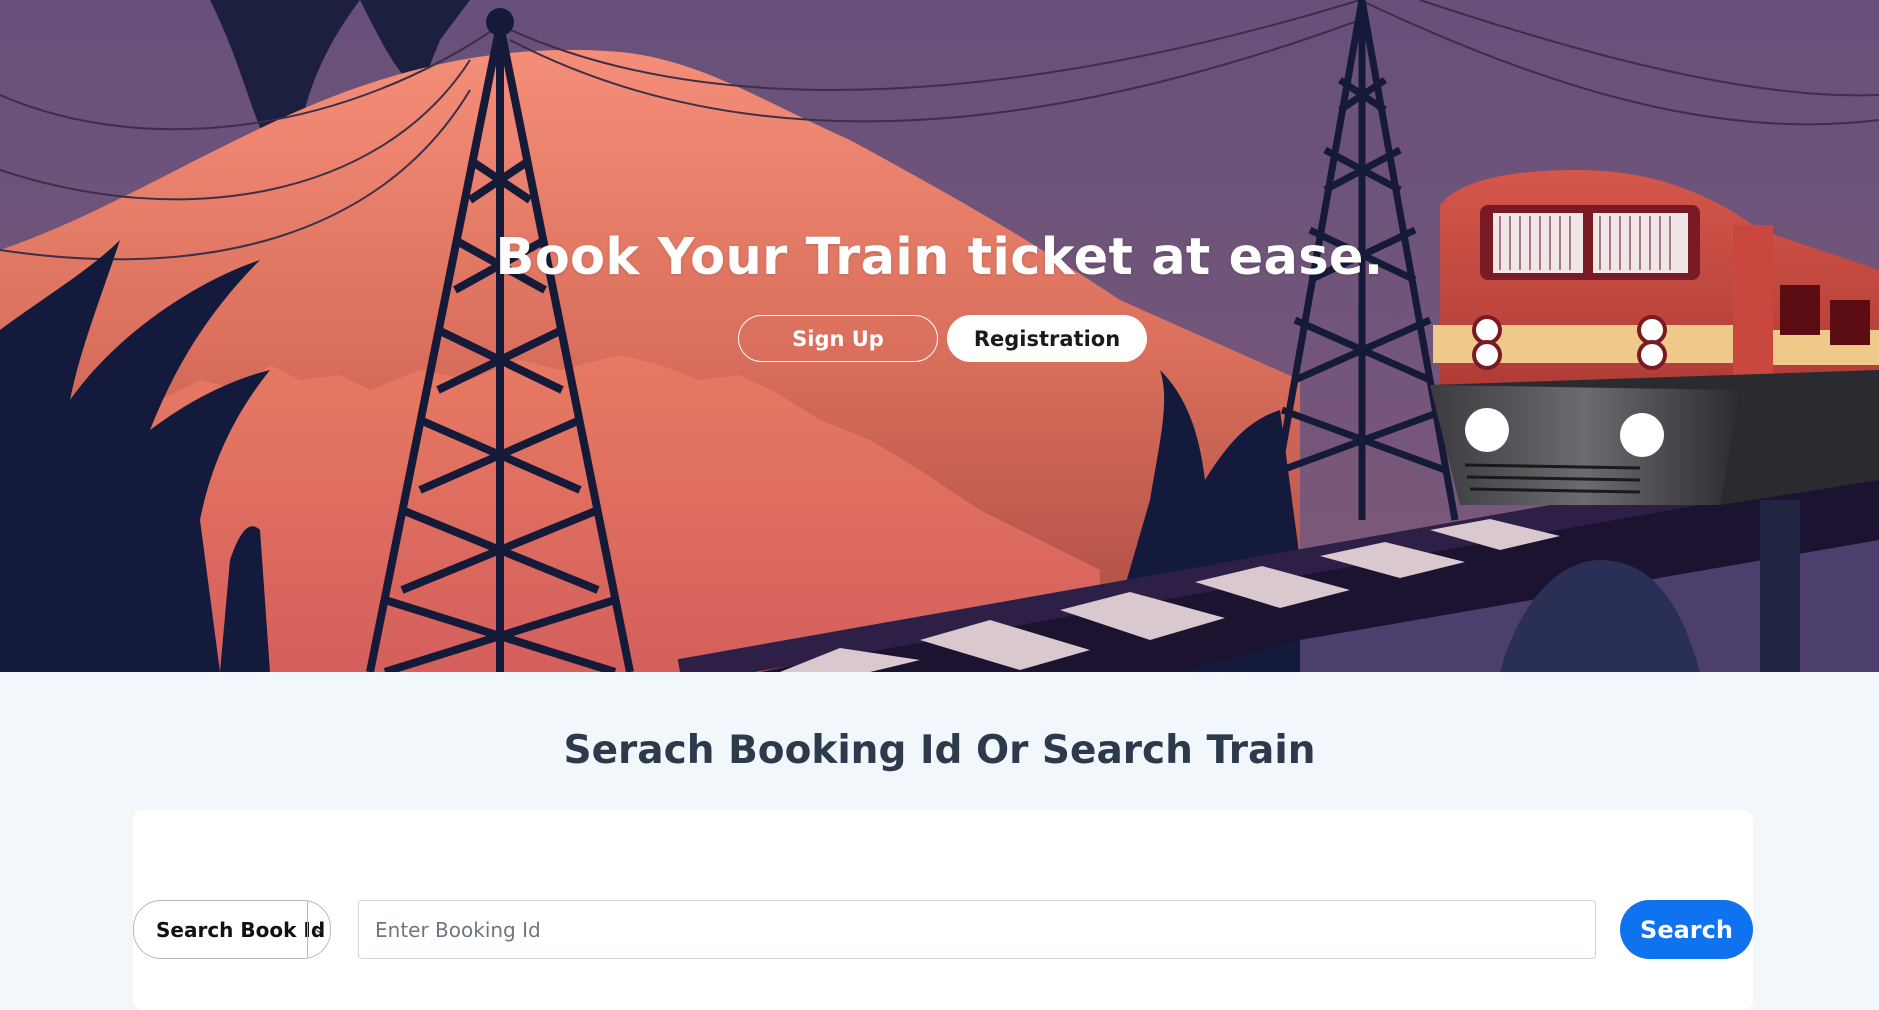  What do you see at coordinates (318, 929) in the screenshot?
I see `chevron-down-icon: ⌄` at bounding box center [318, 929].